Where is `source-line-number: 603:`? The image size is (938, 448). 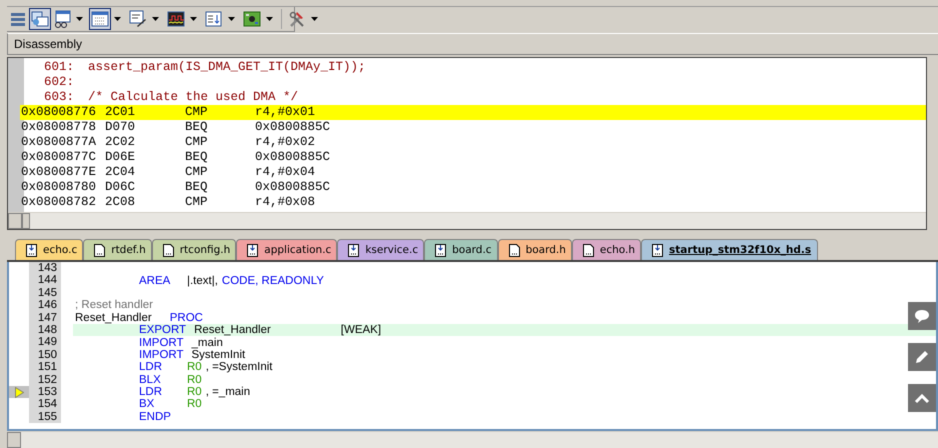 source-line-number: 603: is located at coordinates (60, 97).